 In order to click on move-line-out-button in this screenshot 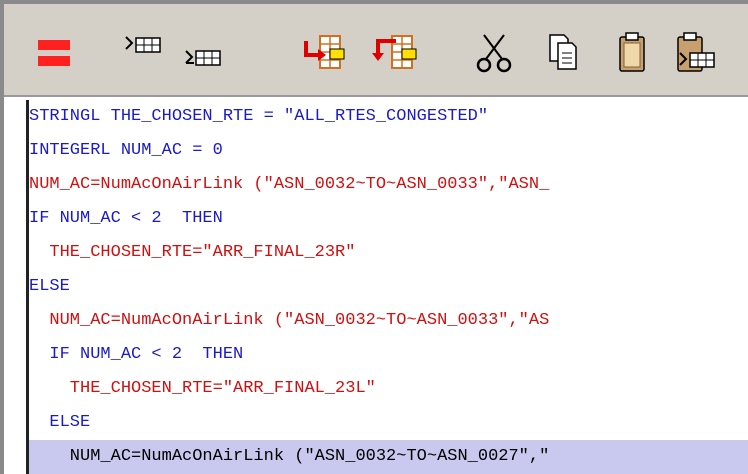, I will do `click(397, 53)`.